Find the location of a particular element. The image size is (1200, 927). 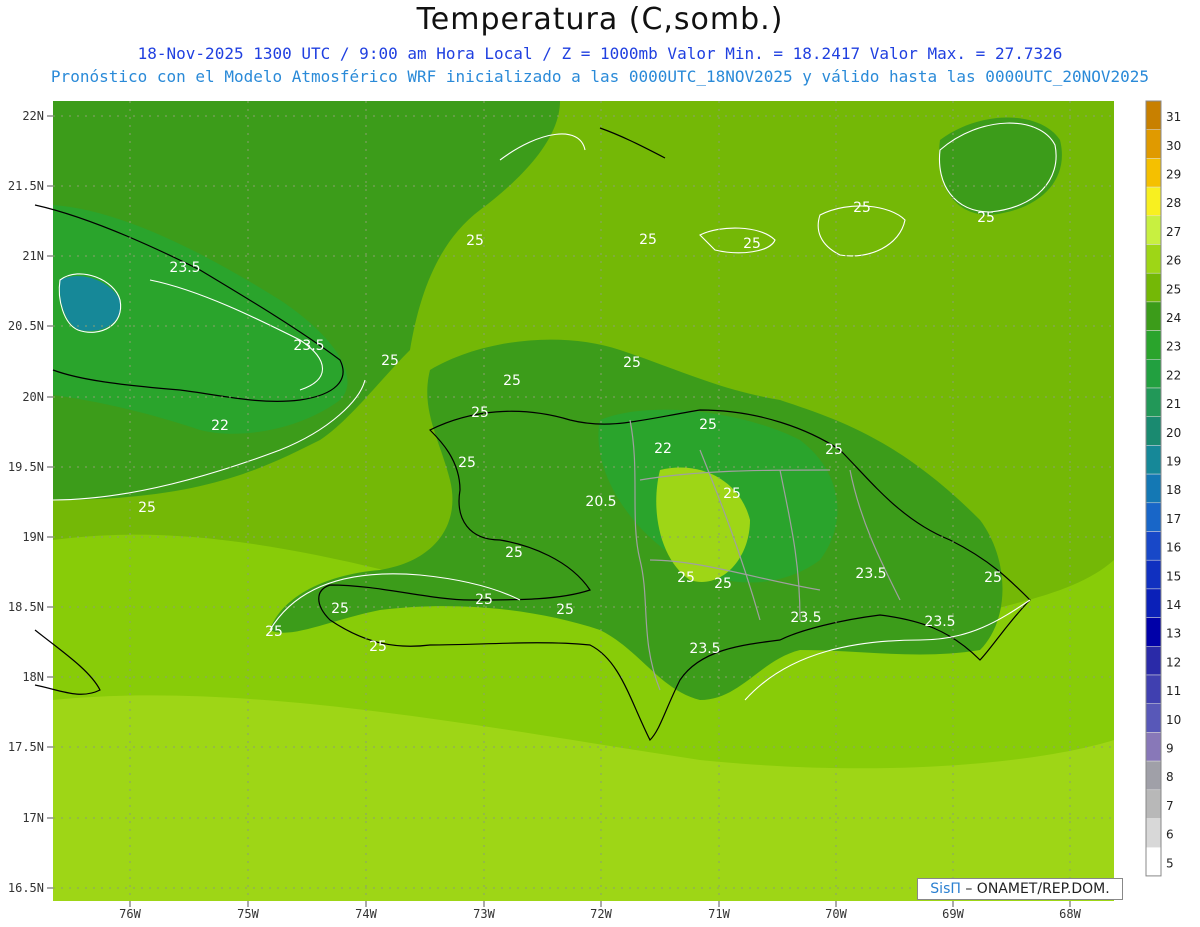

colorbar-level-label: 29 is located at coordinates (1173, 174).